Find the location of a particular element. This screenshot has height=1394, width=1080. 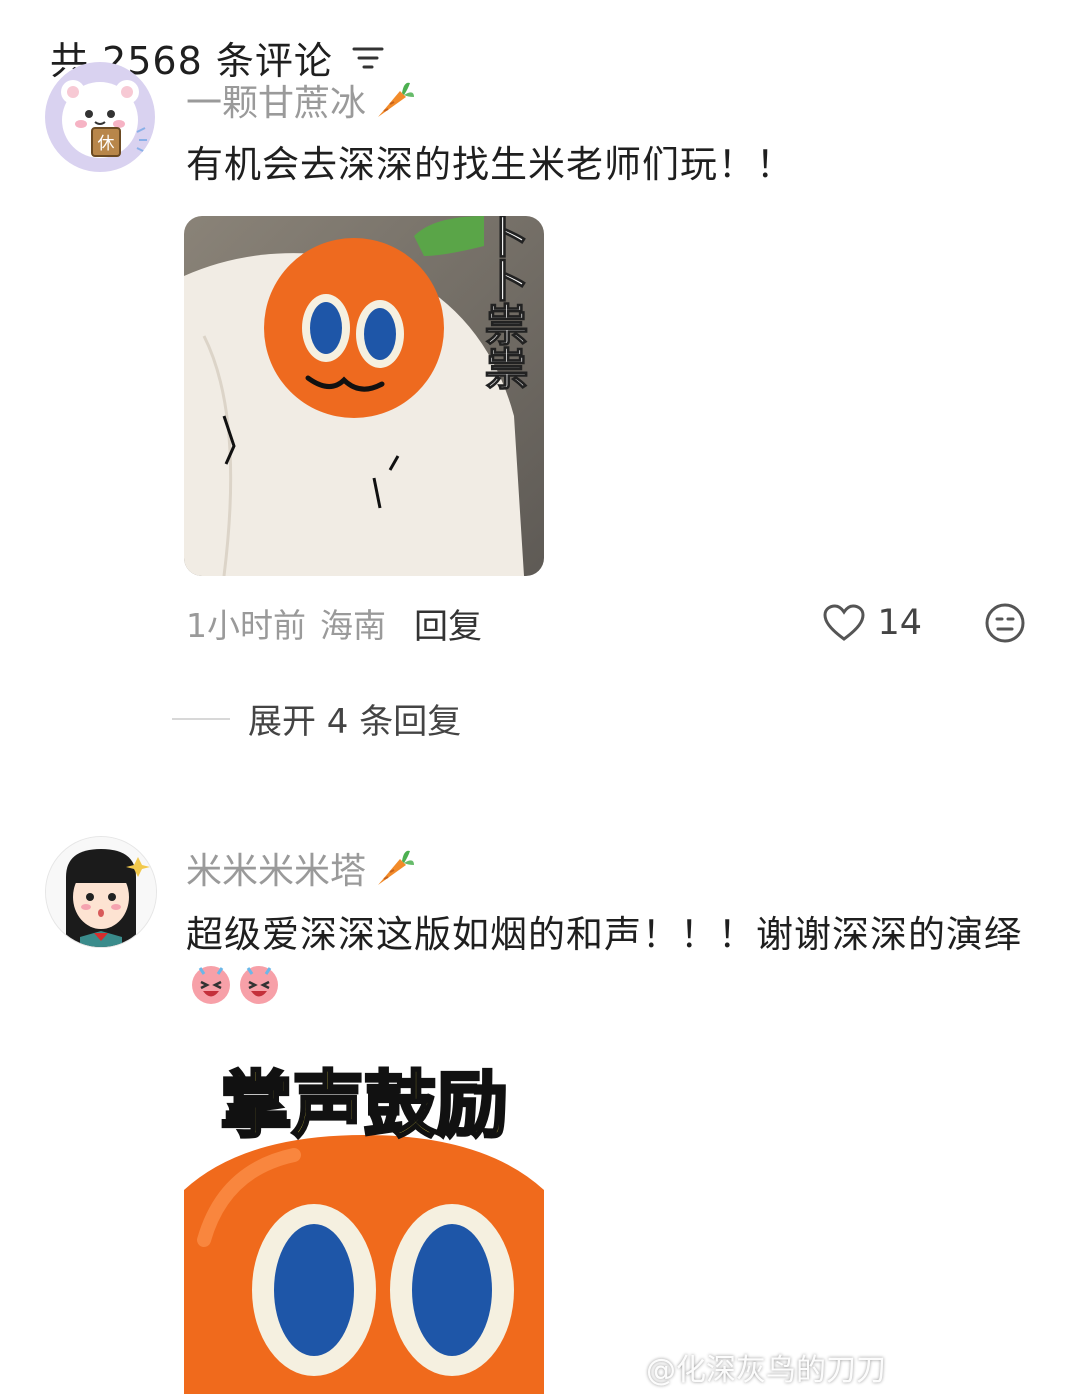

comment-time: 1小时前 is located at coordinates (246, 625).